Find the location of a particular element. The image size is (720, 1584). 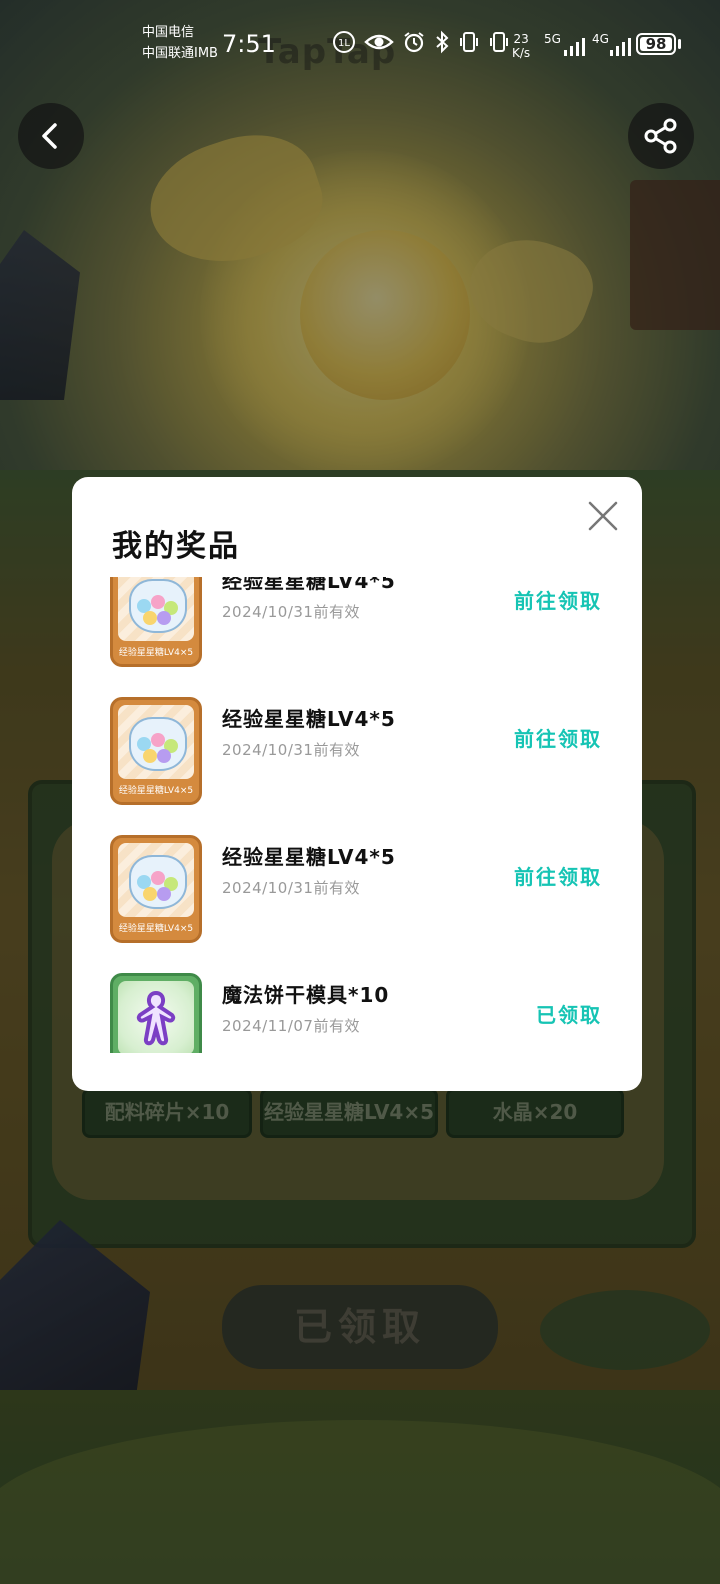

share-button is located at coordinates (661, 136).